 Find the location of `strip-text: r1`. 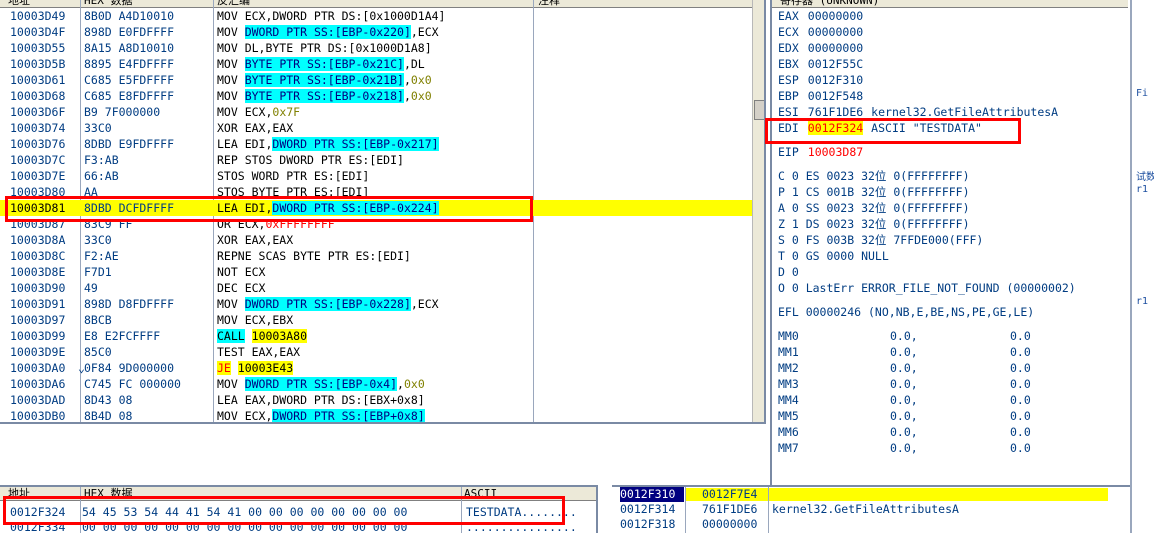

strip-text: r1 is located at coordinates (1142, 189).